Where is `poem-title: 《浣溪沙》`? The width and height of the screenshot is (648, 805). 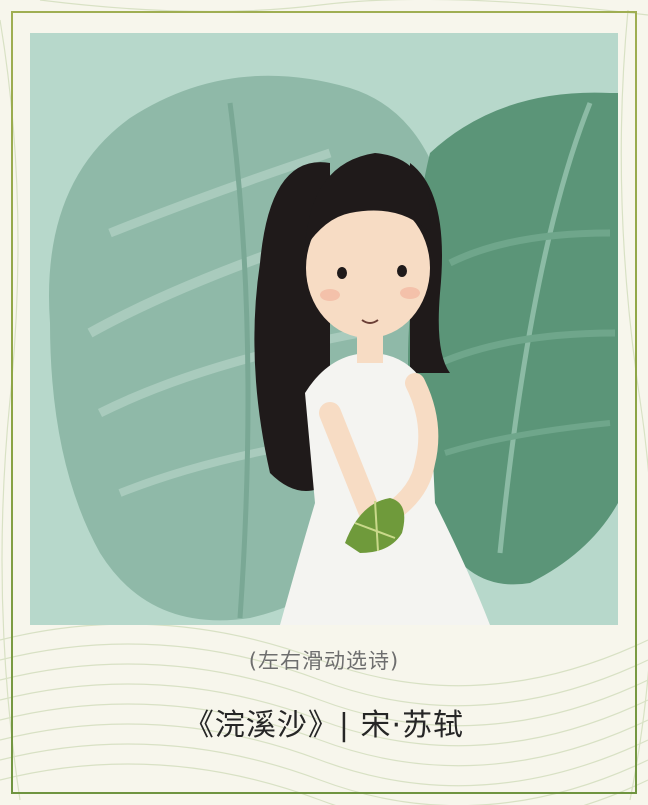
poem-title: 《浣溪沙》 is located at coordinates (261, 725).